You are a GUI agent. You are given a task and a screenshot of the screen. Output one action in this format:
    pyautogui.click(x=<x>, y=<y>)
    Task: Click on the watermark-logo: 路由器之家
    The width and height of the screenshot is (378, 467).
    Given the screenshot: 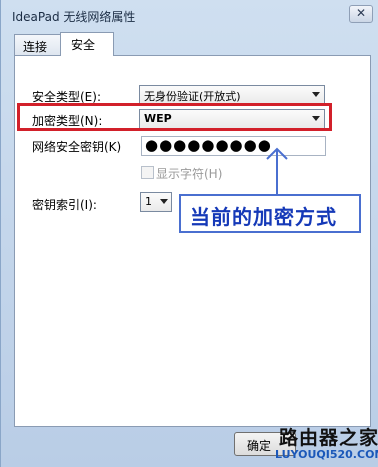 What is the action you would take?
    pyautogui.click(x=328, y=438)
    